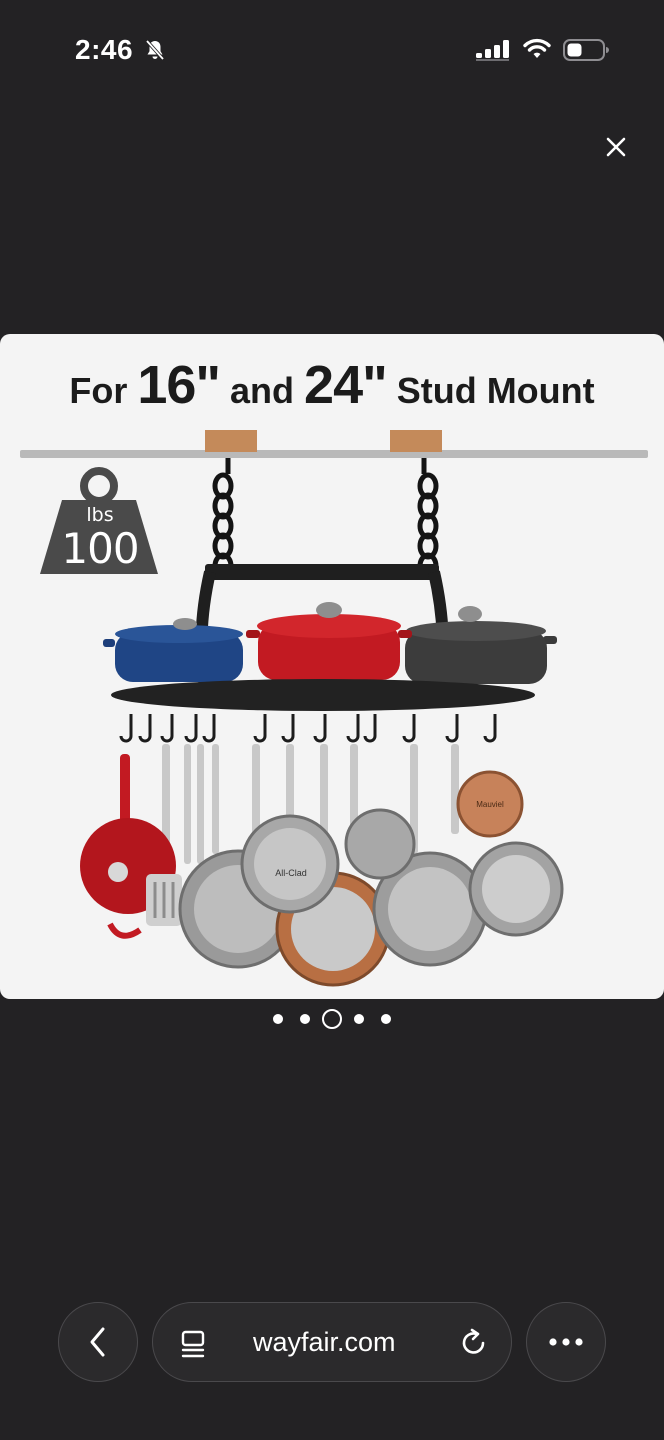 This screenshot has width=664, height=1440. I want to click on pager-dot-3-active, so click(332, 1019).